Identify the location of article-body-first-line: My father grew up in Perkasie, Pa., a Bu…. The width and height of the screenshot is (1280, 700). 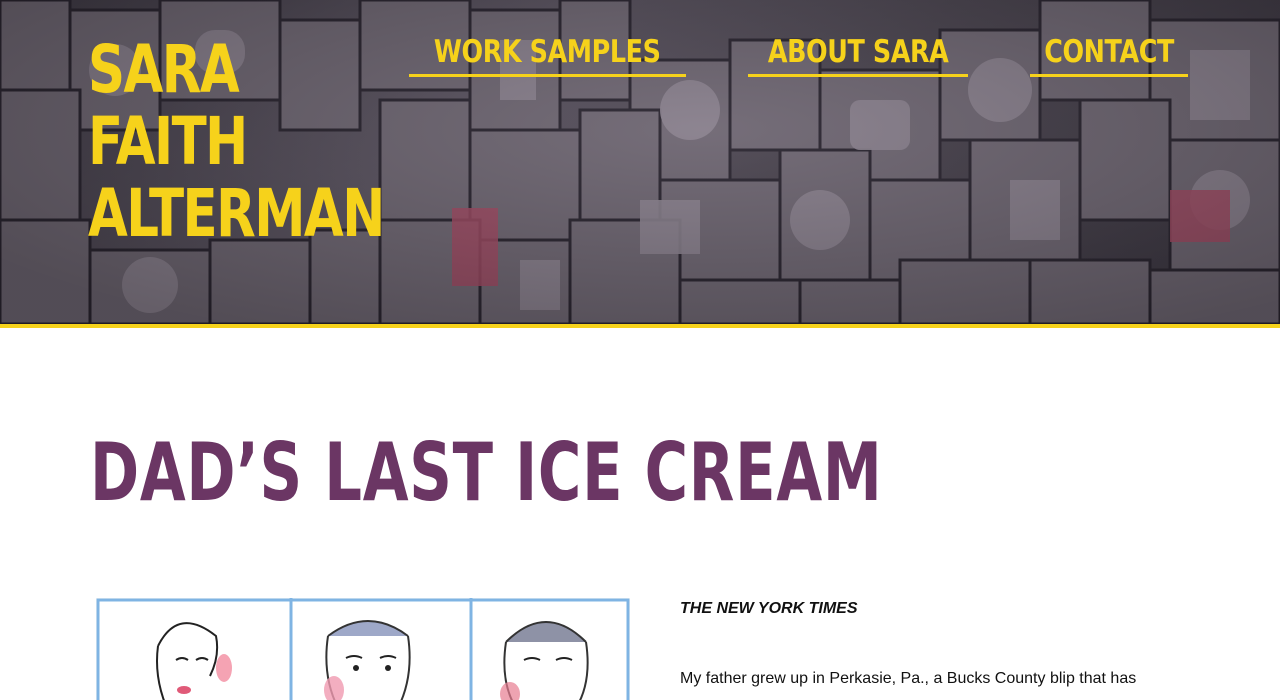
(908, 678).